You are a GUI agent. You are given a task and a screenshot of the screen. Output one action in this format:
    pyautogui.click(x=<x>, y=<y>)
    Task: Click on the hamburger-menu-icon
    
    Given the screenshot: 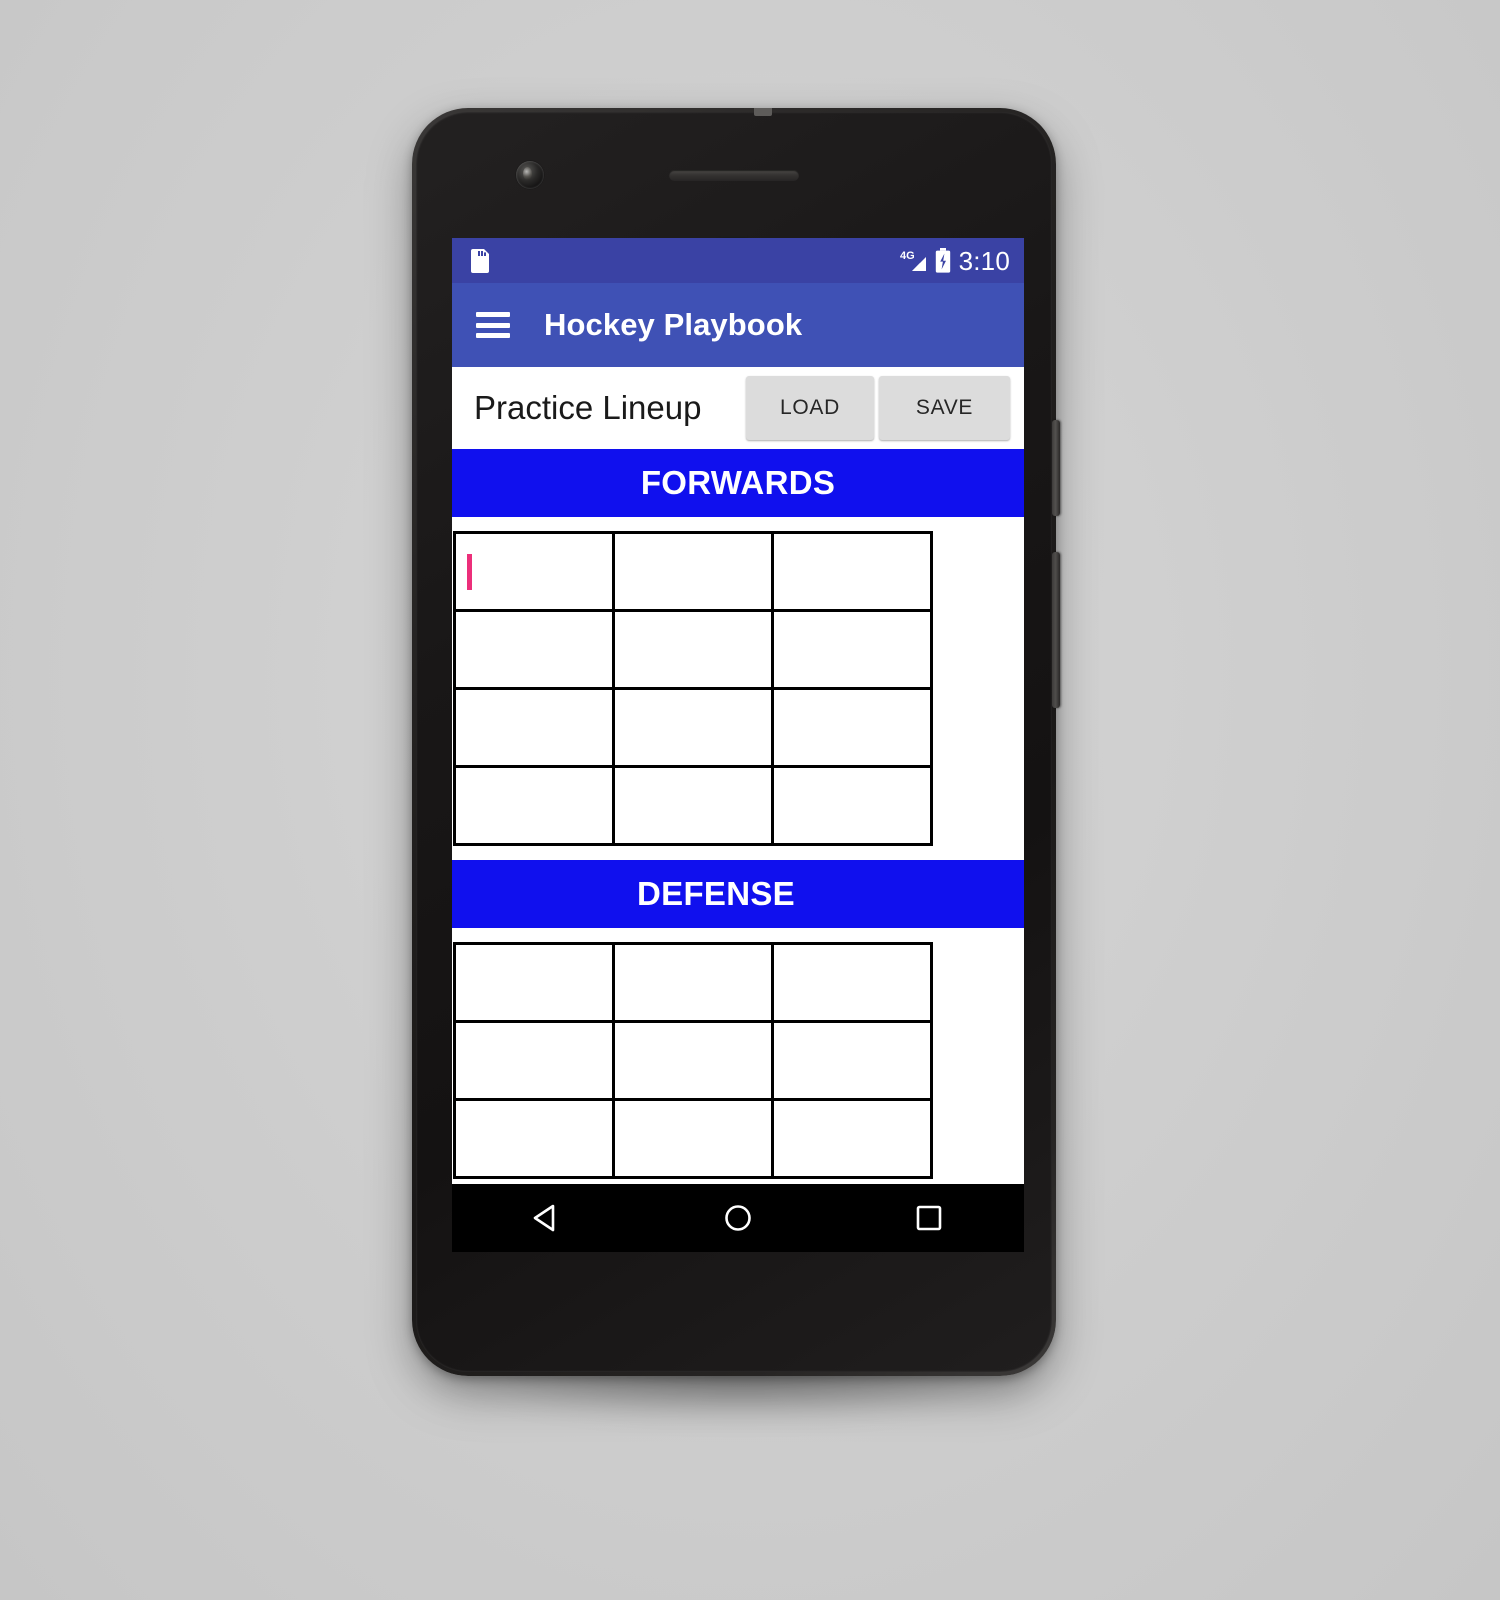 What is the action you would take?
    pyautogui.click(x=493, y=325)
    